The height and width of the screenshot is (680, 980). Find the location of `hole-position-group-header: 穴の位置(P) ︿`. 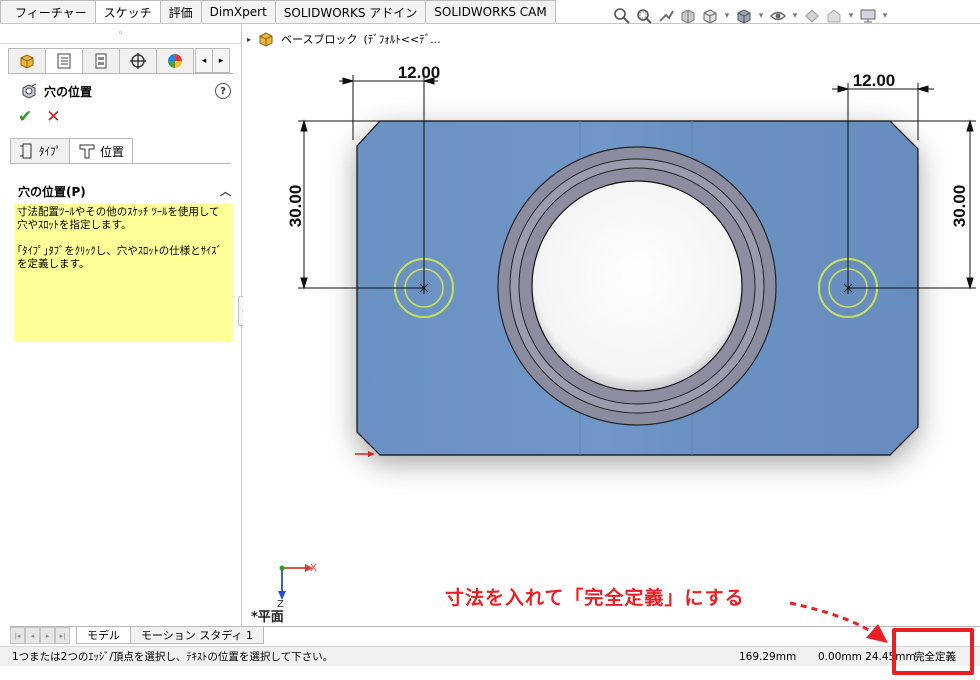

hole-position-group-header: 穴の位置(P) ︿ is located at coordinates (124, 191).